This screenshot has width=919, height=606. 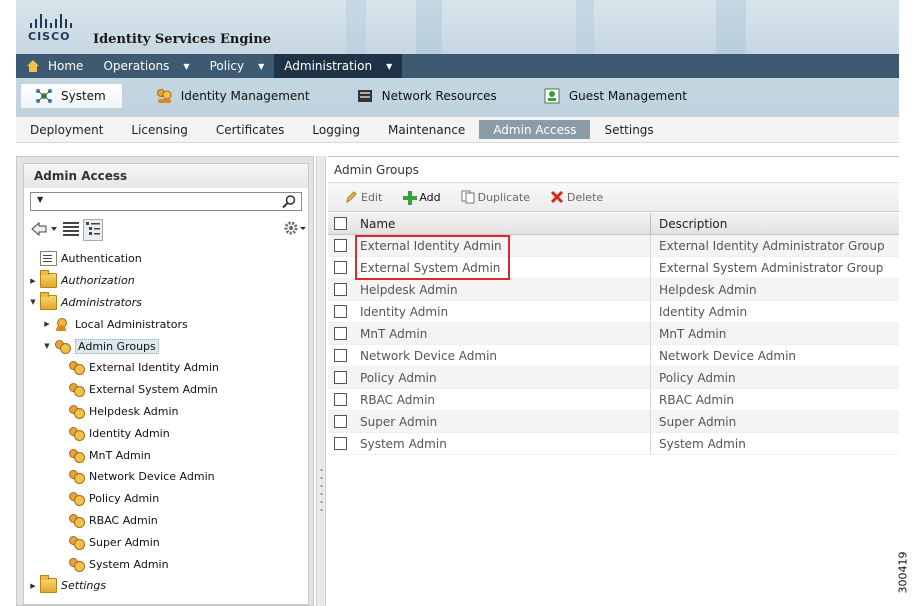 I want to click on cell-description: MnT Admin, so click(x=693, y=333).